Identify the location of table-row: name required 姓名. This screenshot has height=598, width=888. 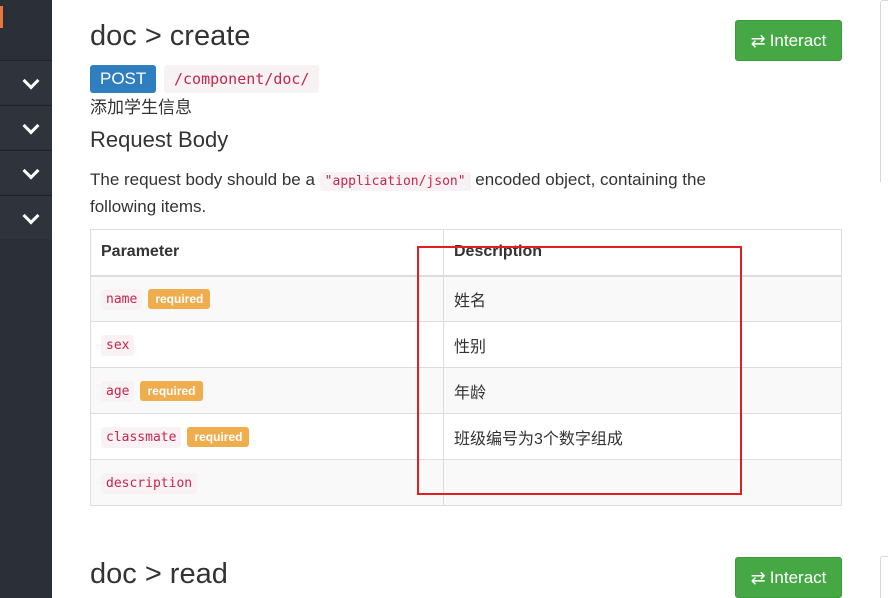
(466, 298).